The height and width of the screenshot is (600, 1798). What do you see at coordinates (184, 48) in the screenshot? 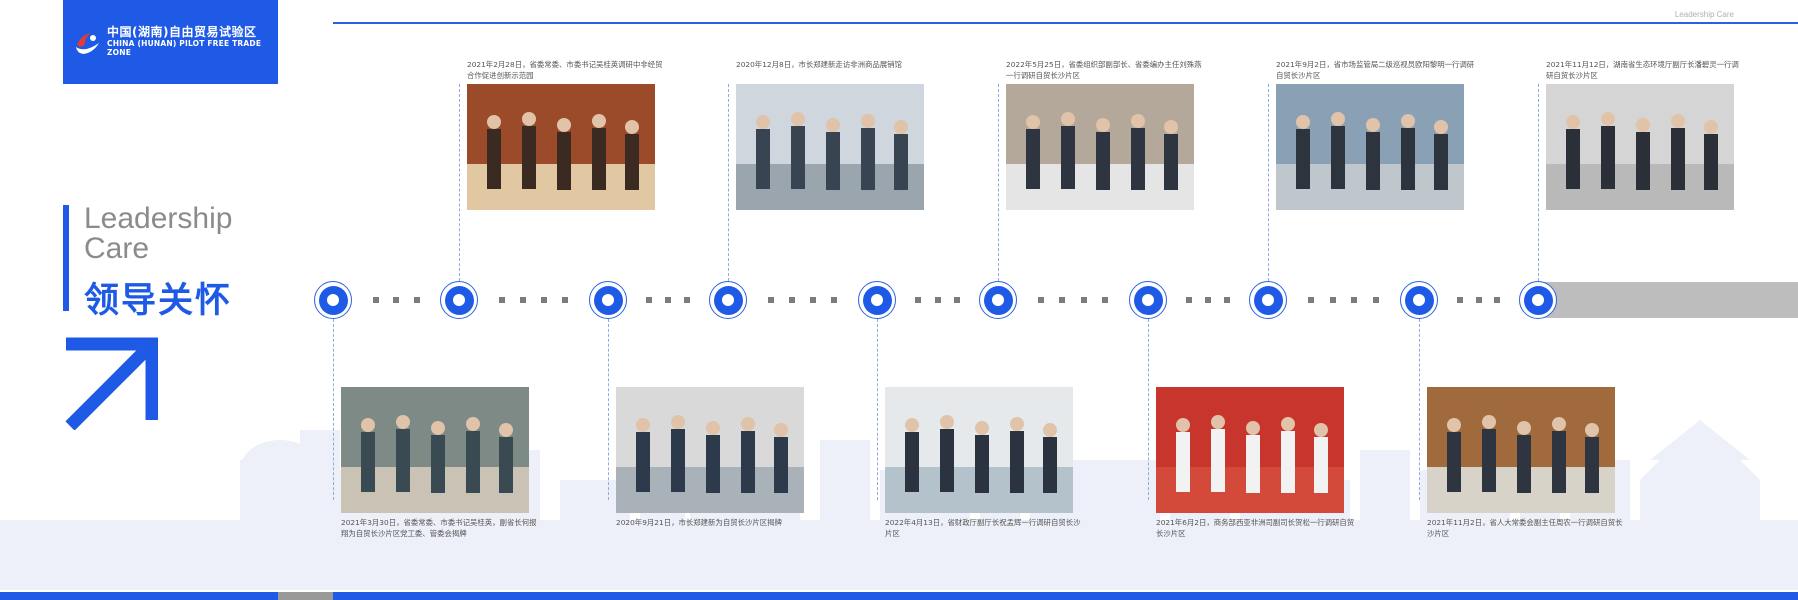
I see `logo-text-en: CHINA (HUNAN) PILOT FREE TRADE ZONE` at bounding box center [184, 48].